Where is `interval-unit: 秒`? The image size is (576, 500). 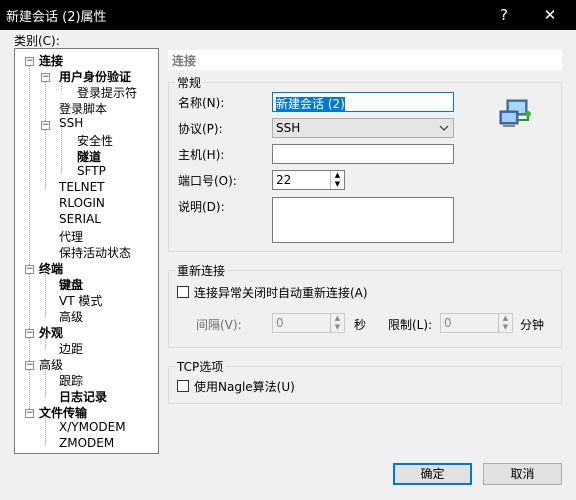 interval-unit: 秒 is located at coordinates (360, 325).